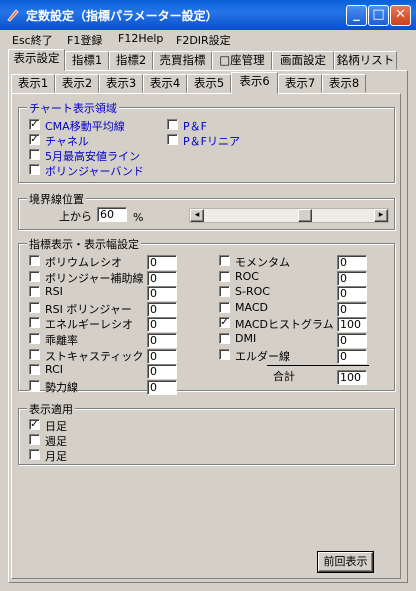  I want to click on tab-display-1: 表示1, so click(33, 83).